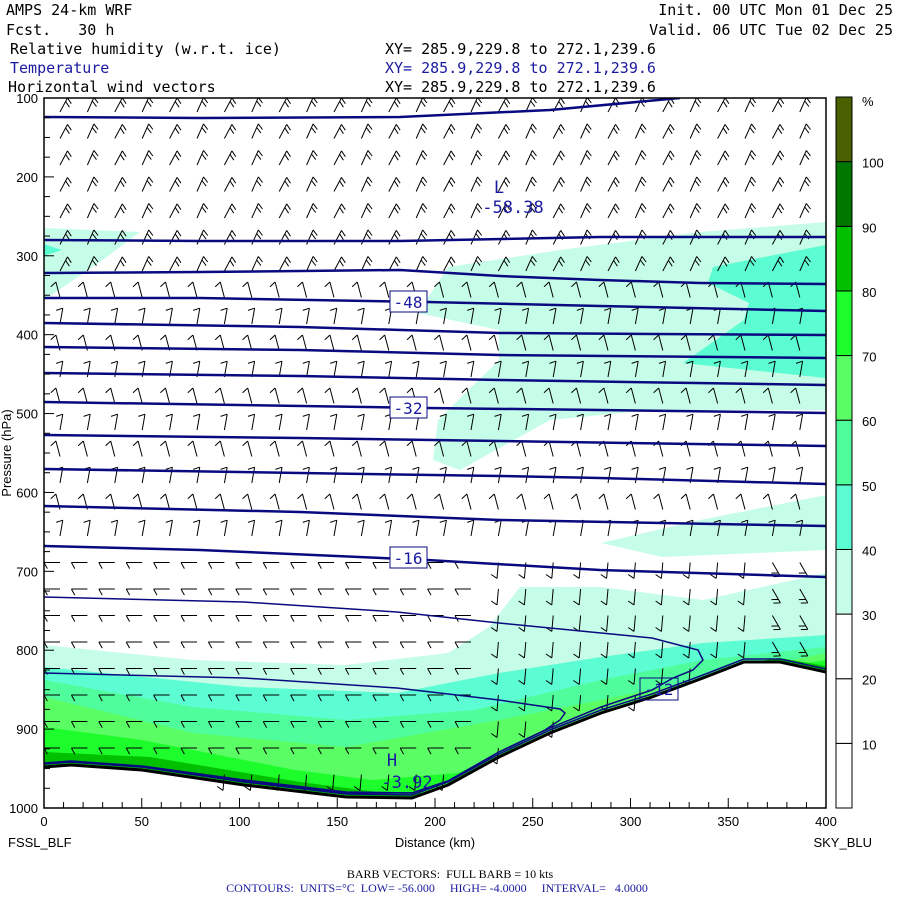  What do you see at coordinates (869, 227) in the screenshot?
I see `colorbar-tick-label: 90` at bounding box center [869, 227].